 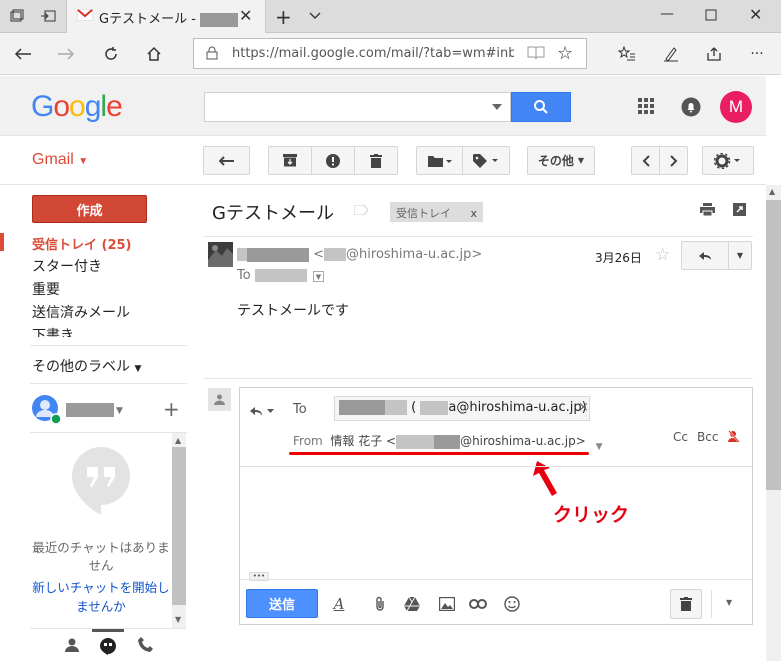 I want to click on spam-icon, so click(x=333, y=160).